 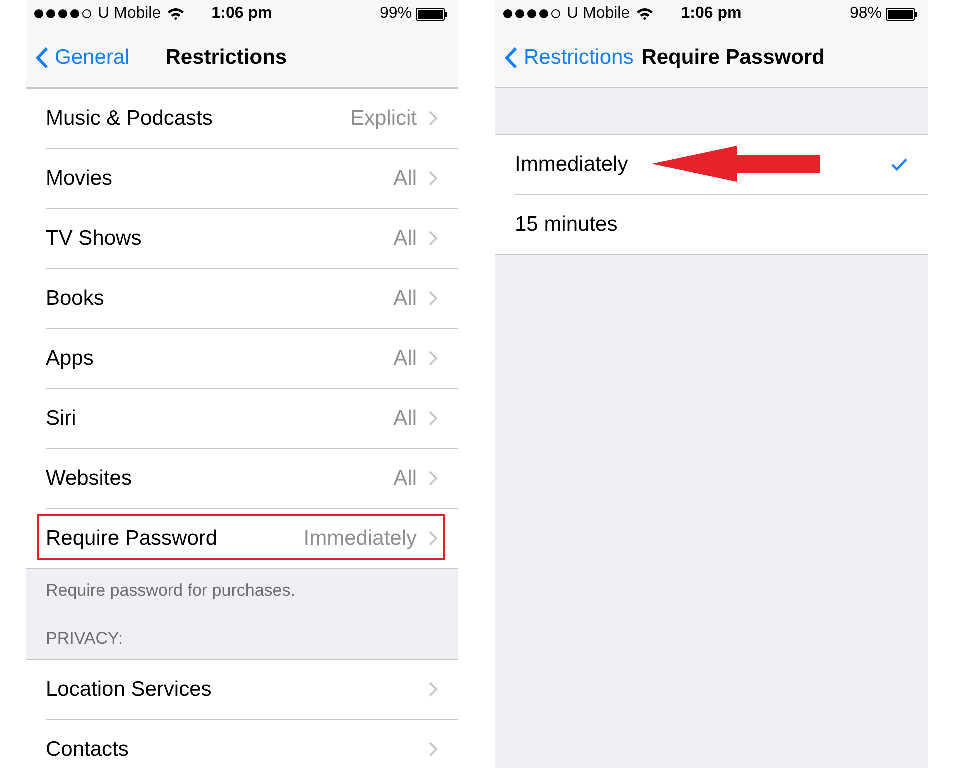 What do you see at coordinates (87, 750) in the screenshot?
I see `row-label: Contacts` at bounding box center [87, 750].